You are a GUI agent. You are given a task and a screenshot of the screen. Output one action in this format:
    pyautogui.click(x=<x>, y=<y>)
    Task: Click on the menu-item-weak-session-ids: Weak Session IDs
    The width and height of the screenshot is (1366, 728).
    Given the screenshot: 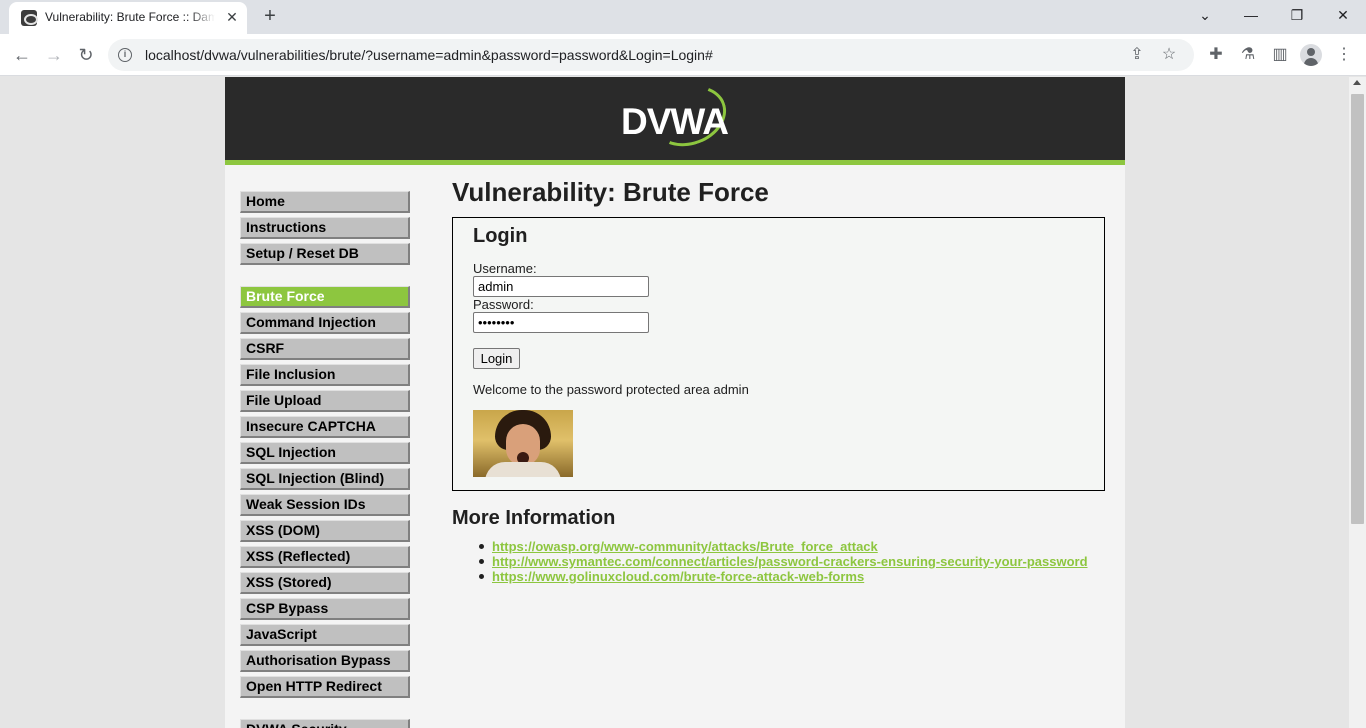 What is the action you would take?
    pyautogui.click(x=325, y=505)
    